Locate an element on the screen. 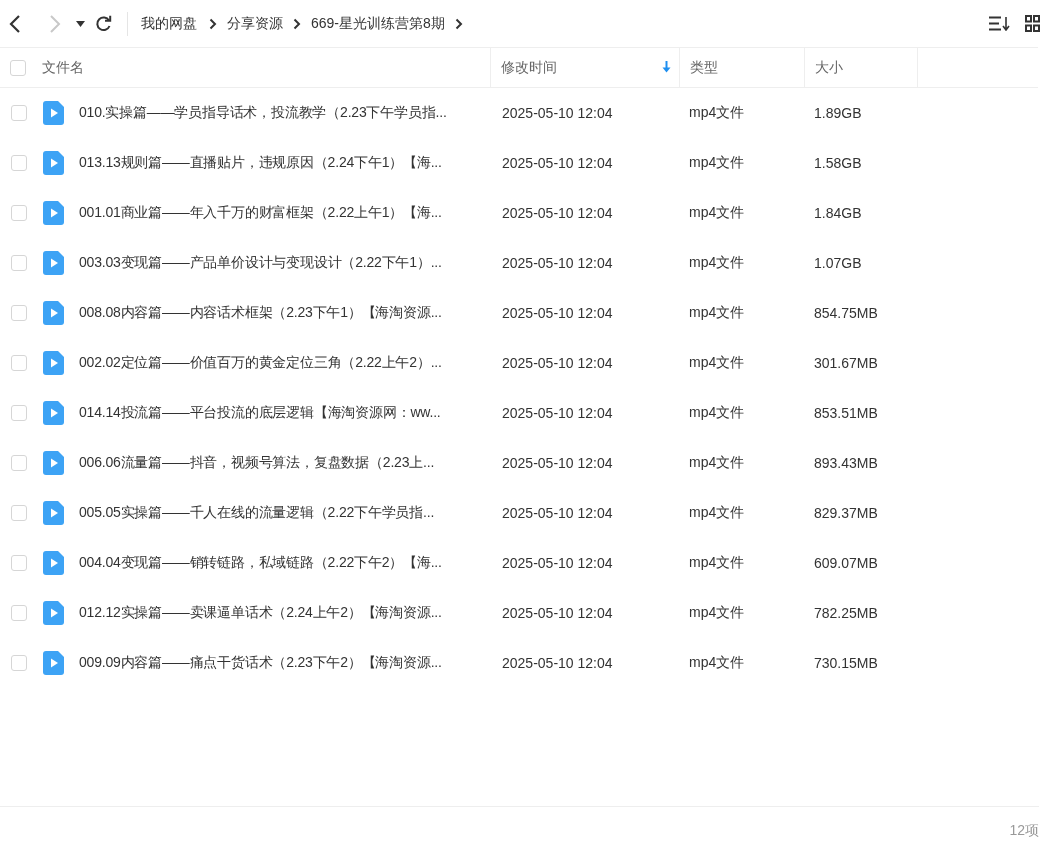  file-size: 782.25MB is located at coordinates (846, 613).